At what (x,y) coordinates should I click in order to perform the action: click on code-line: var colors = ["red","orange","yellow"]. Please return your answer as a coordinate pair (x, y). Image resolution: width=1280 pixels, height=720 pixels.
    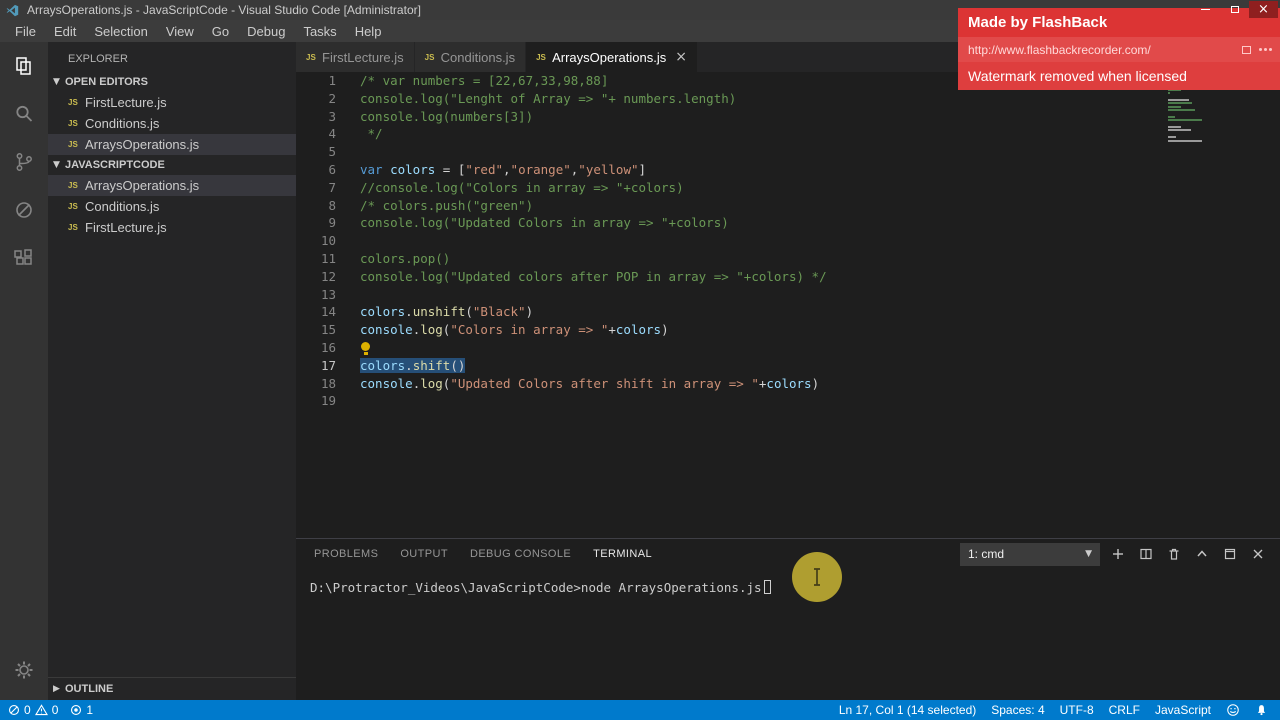
    Looking at the image, I should click on (593, 170).